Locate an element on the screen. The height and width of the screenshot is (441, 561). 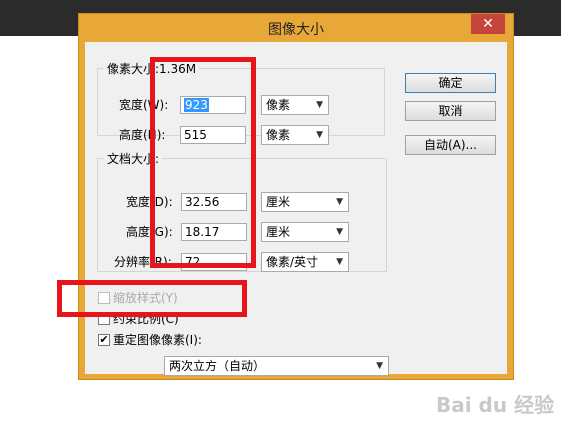
doc-height-input: 18.17 is located at coordinates (214, 232).